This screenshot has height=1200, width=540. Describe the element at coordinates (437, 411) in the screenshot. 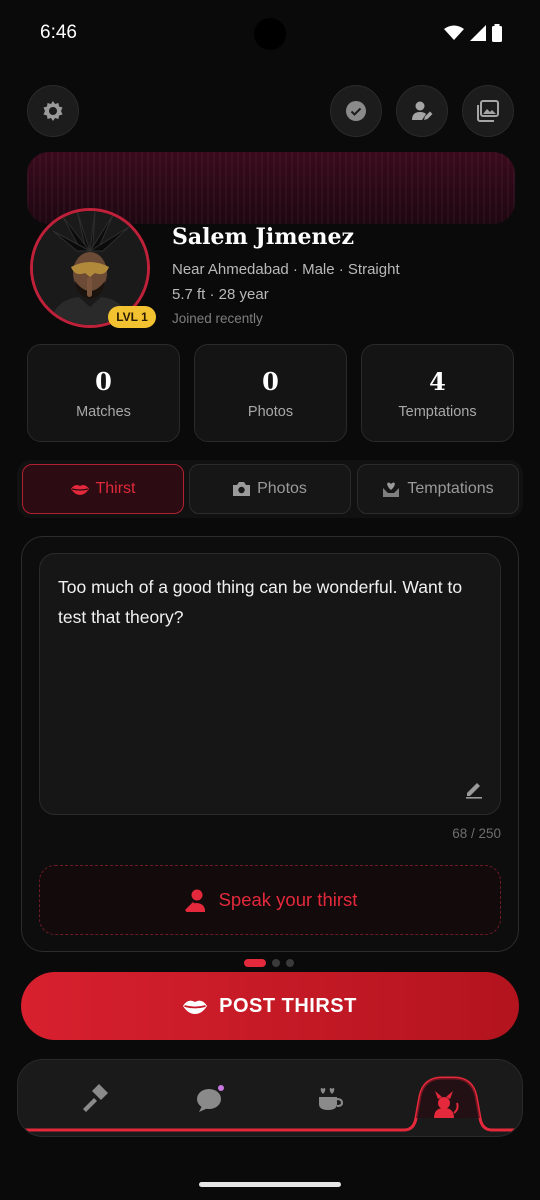

I see `stat-label: Temptations` at that location.